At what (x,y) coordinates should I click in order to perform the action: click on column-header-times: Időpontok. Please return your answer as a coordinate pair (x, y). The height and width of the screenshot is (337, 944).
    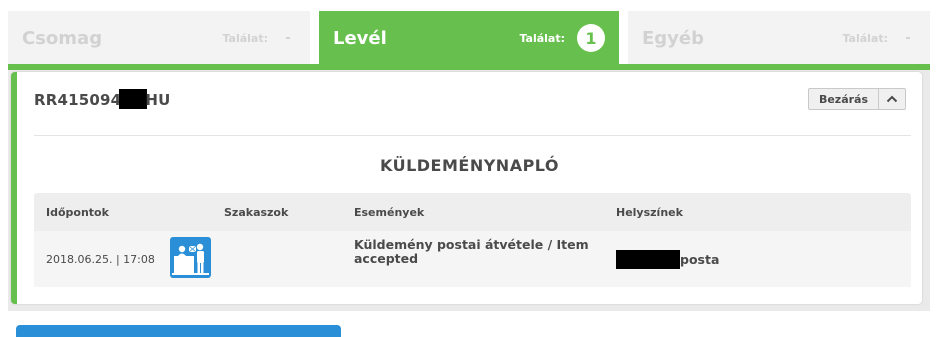
    Looking at the image, I should click on (77, 212).